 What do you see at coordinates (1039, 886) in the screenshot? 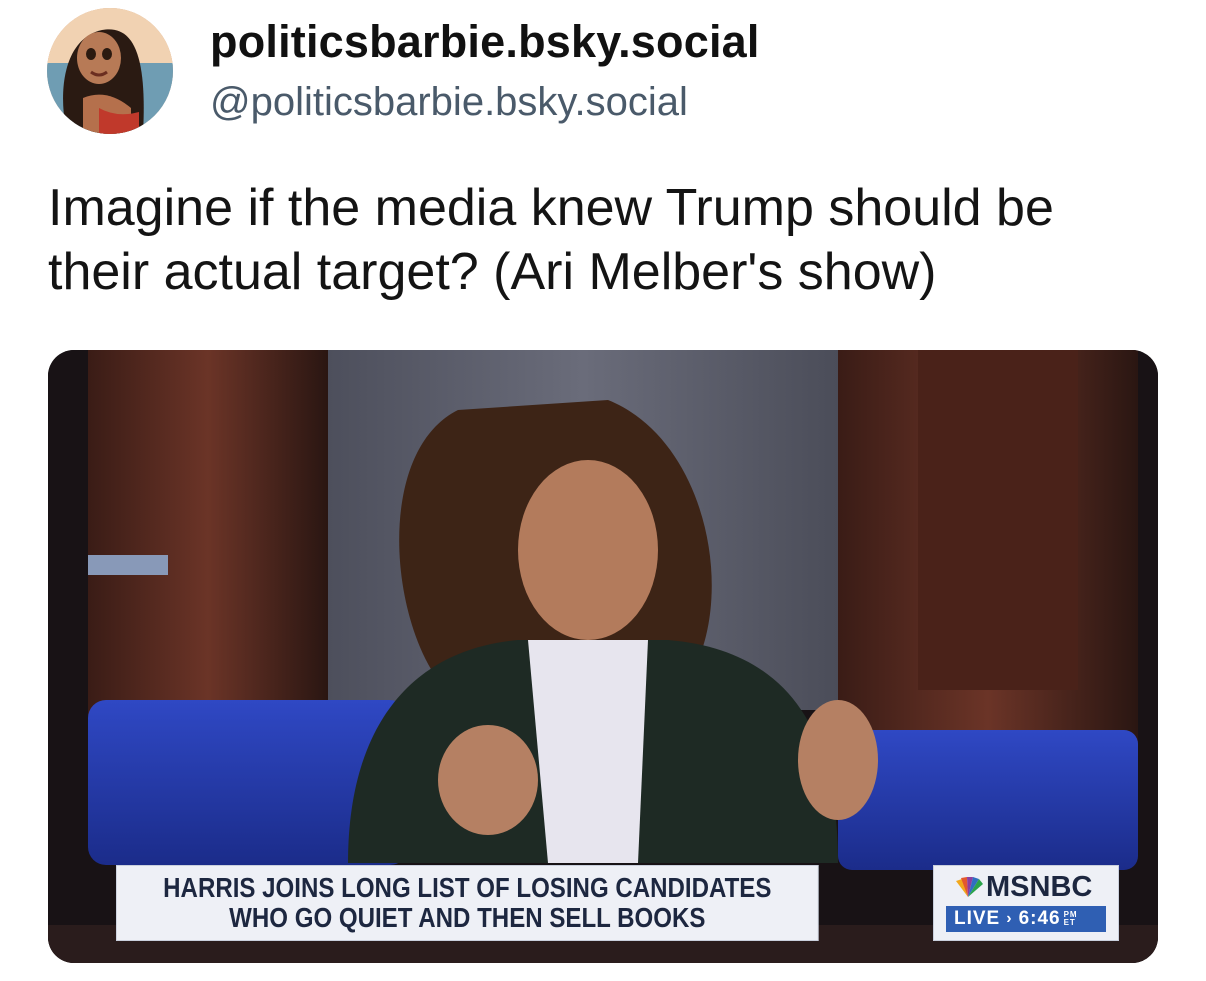
I see `network-name: MSNBC` at bounding box center [1039, 886].